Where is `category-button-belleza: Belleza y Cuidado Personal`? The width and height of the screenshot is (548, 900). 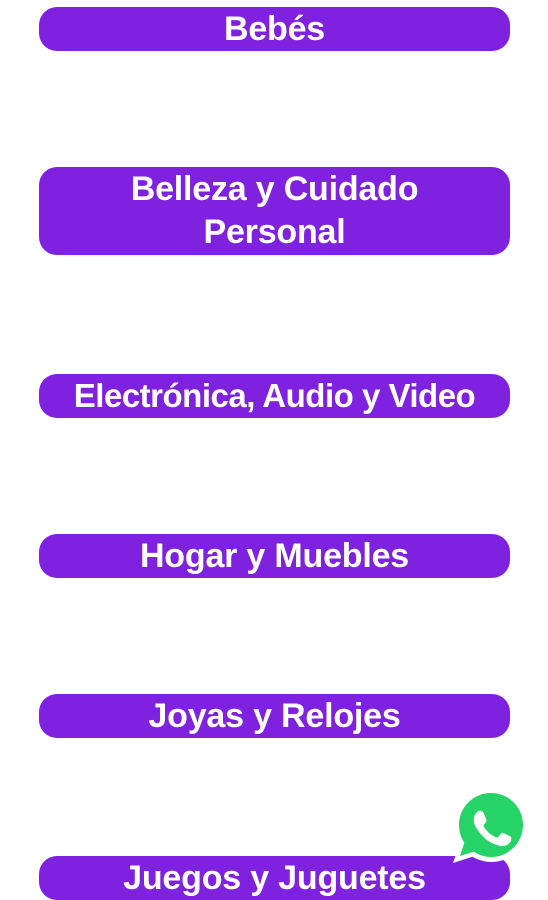 category-button-belleza: Belleza y Cuidado Personal is located at coordinates (274, 211).